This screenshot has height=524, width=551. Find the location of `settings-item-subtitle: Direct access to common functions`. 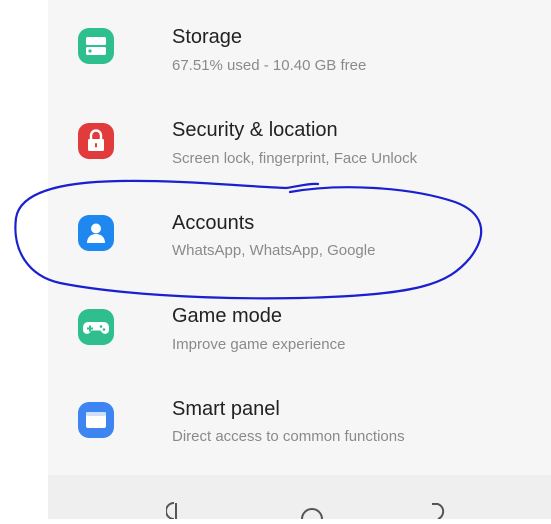

settings-item-subtitle: Direct access to common functions is located at coordinates (288, 436).